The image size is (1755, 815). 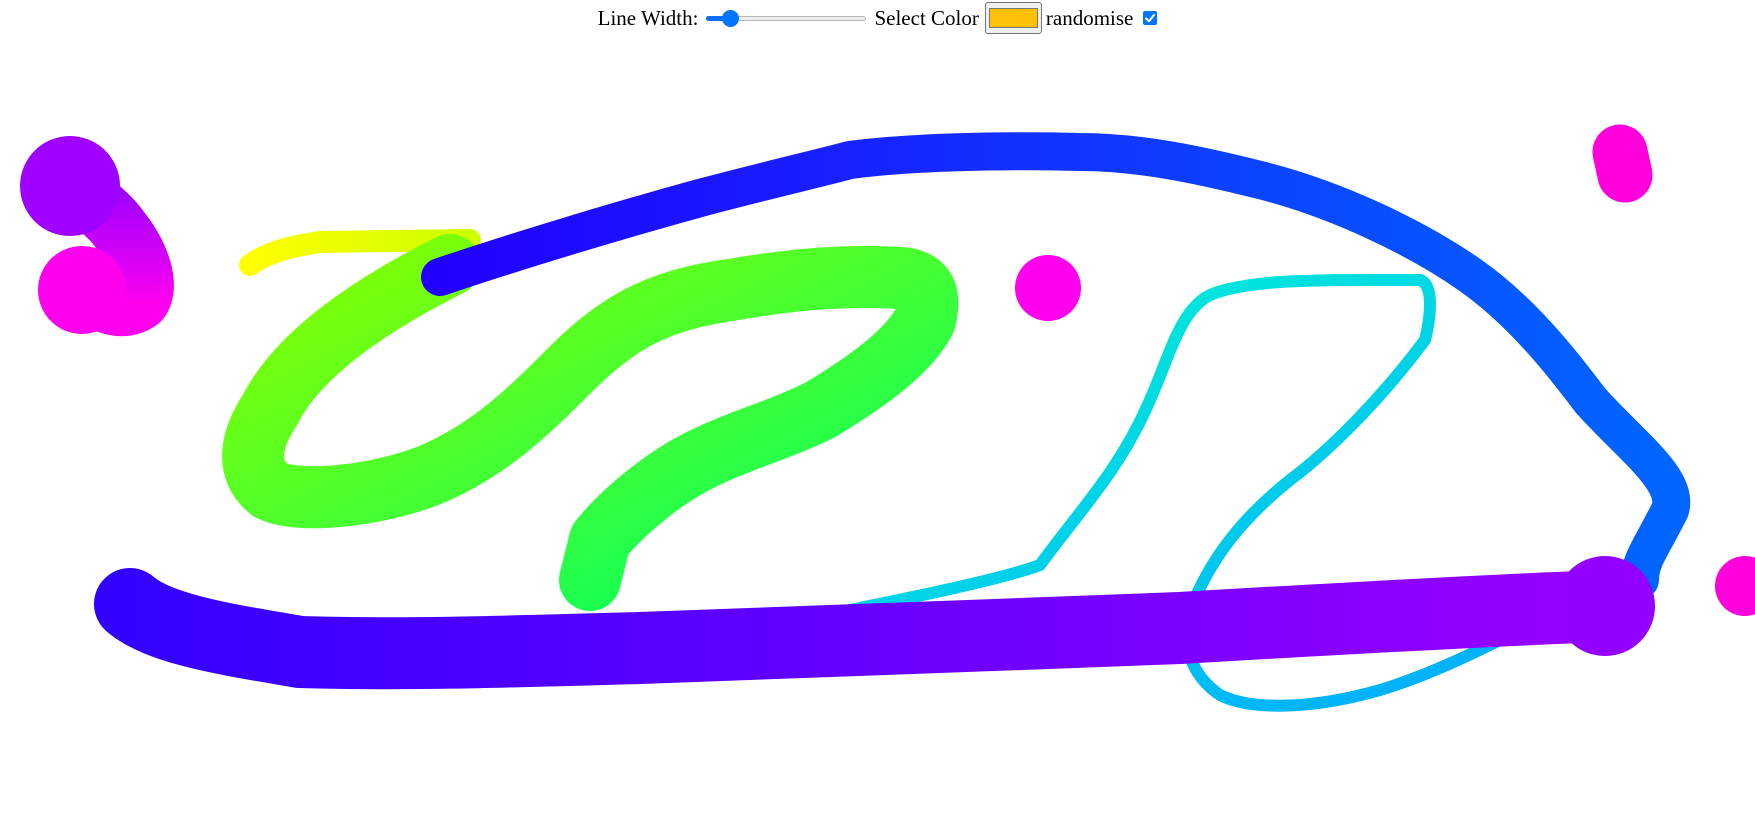 I want to click on line-width-label: Line Width:, so click(x=648, y=17).